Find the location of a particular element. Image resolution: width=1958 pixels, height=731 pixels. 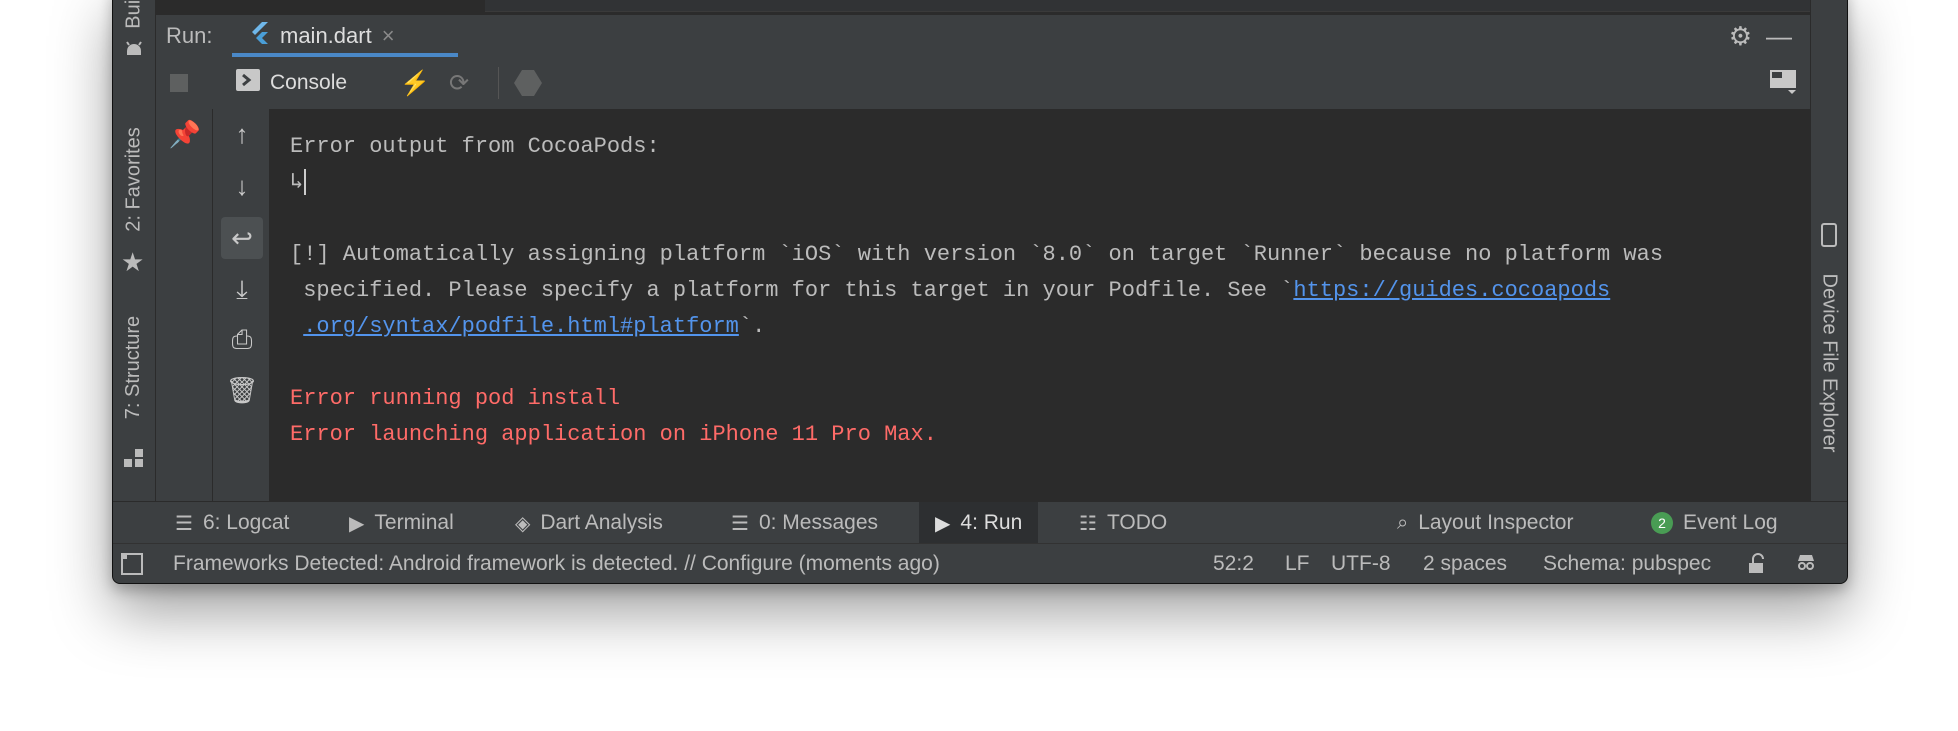

json-schema: Schema: pubspec is located at coordinates (1627, 563).